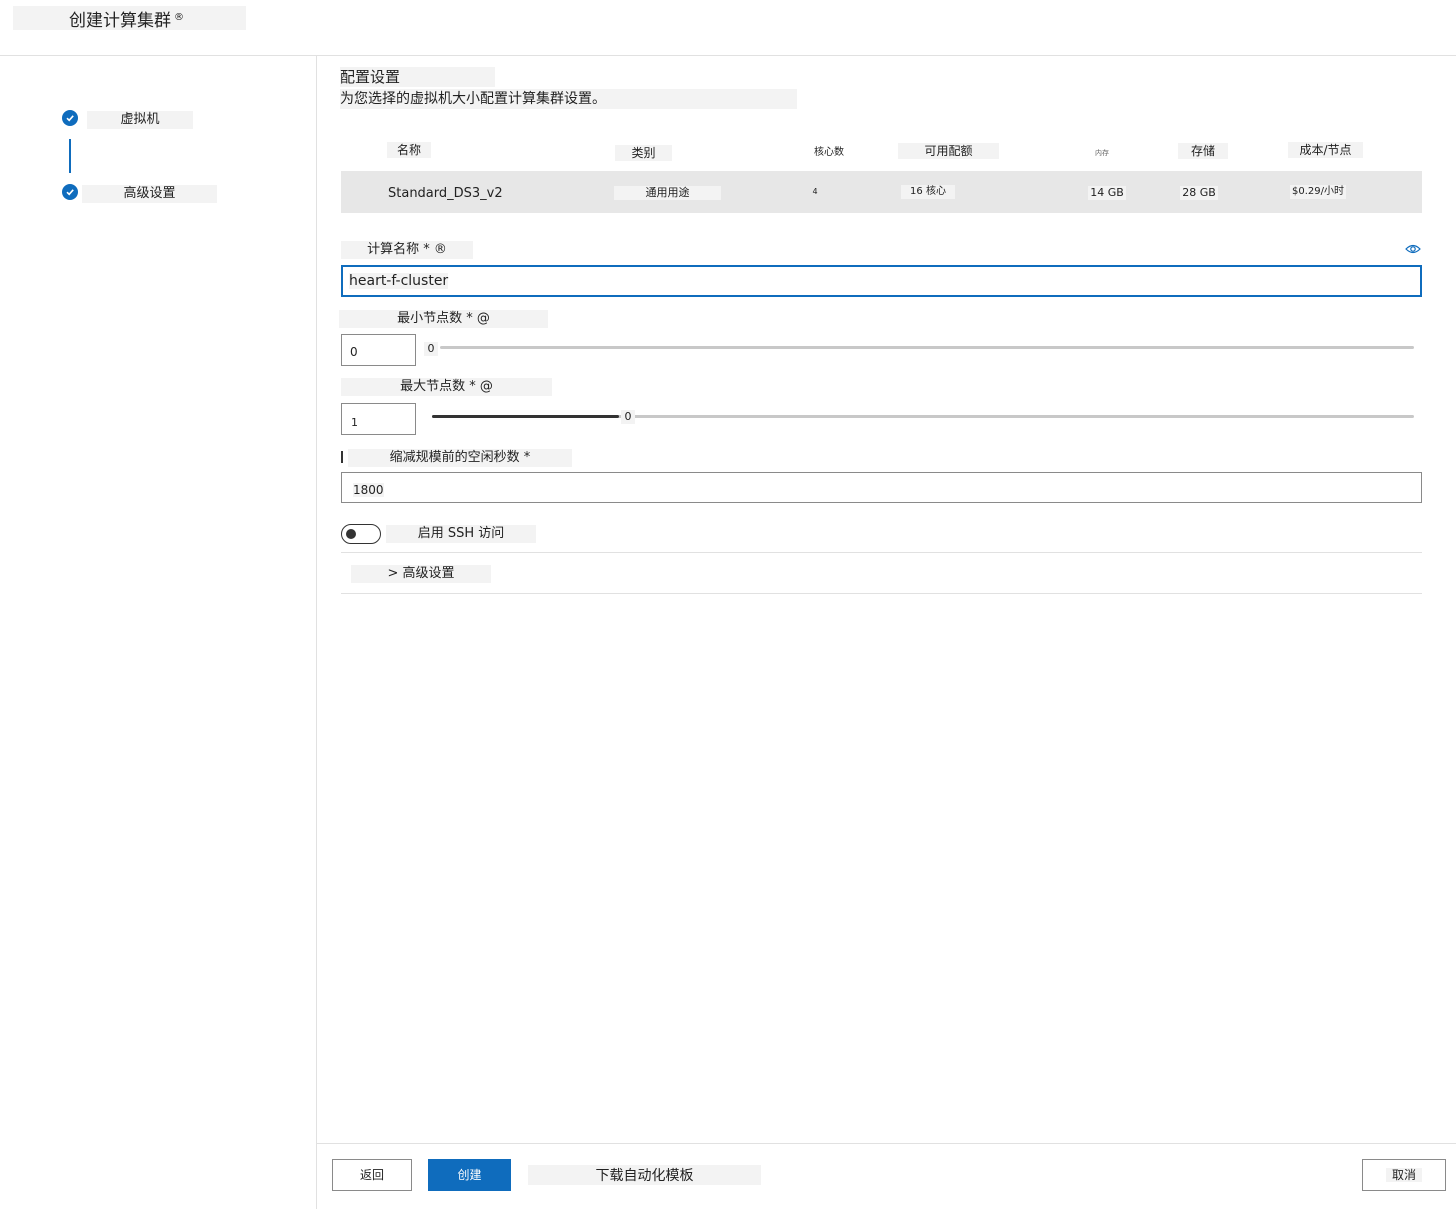  What do you see at coordinates (70, 192) in the screenshot?
I see `step-2-check-icon` at bounding box center [70, 192].